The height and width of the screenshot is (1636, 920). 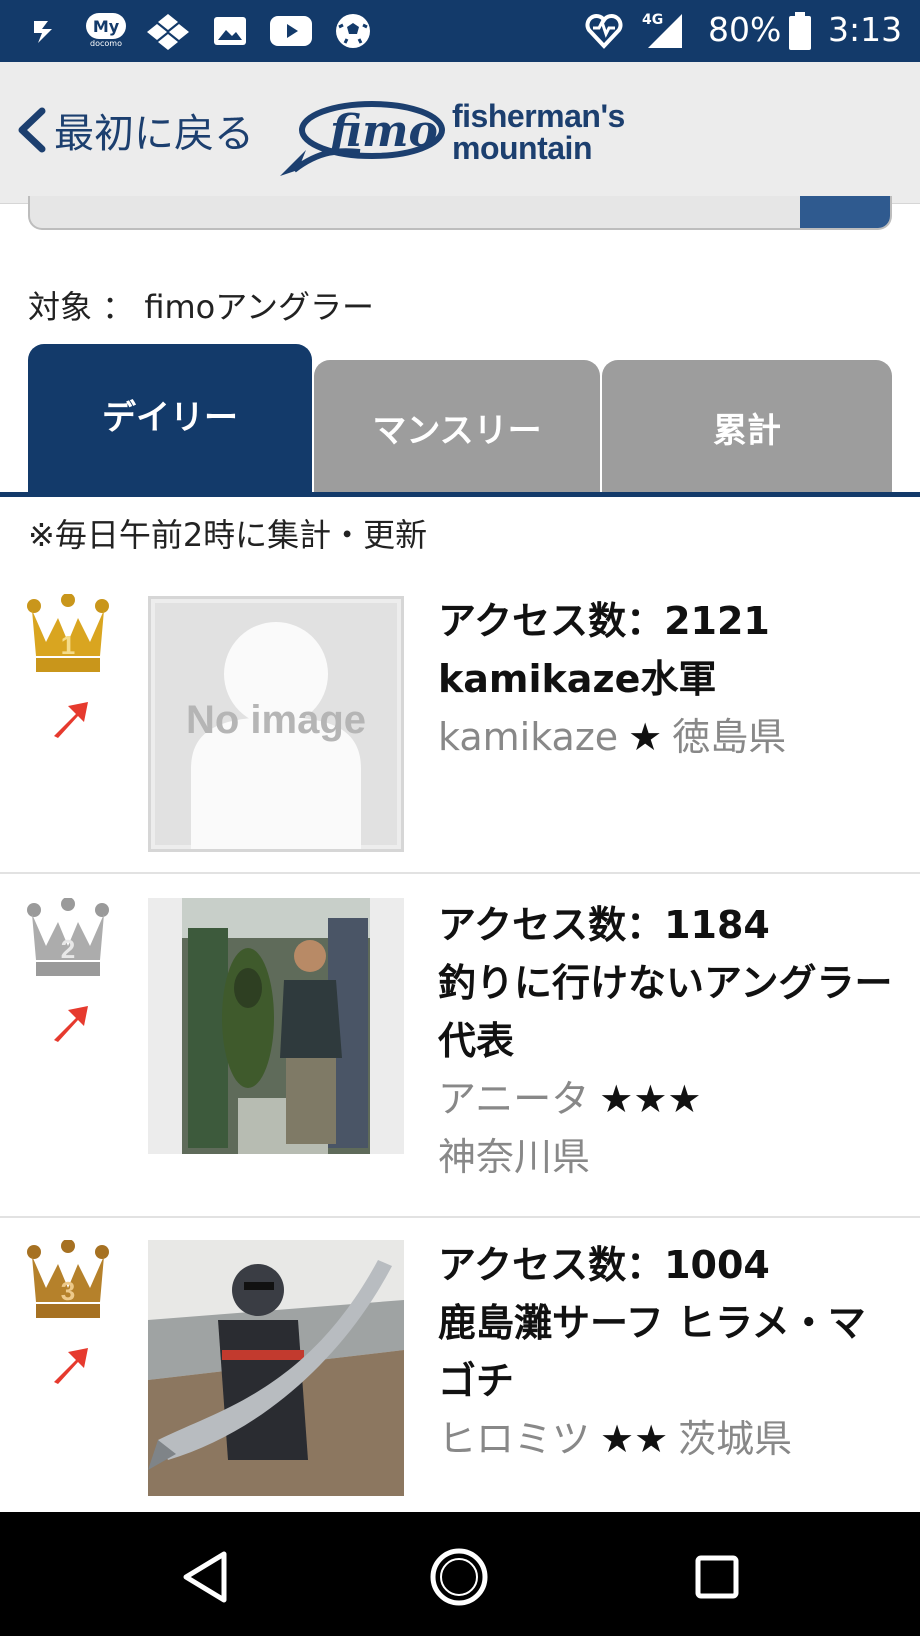 I want to click on rank-number: 2, so click(x=68, y=949).